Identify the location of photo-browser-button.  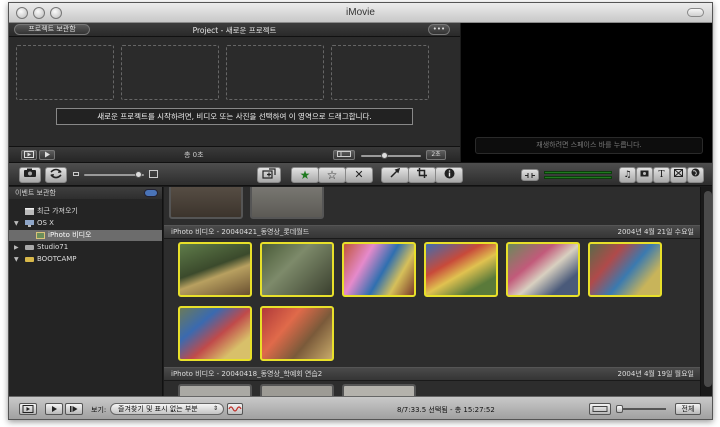
(644, 175).